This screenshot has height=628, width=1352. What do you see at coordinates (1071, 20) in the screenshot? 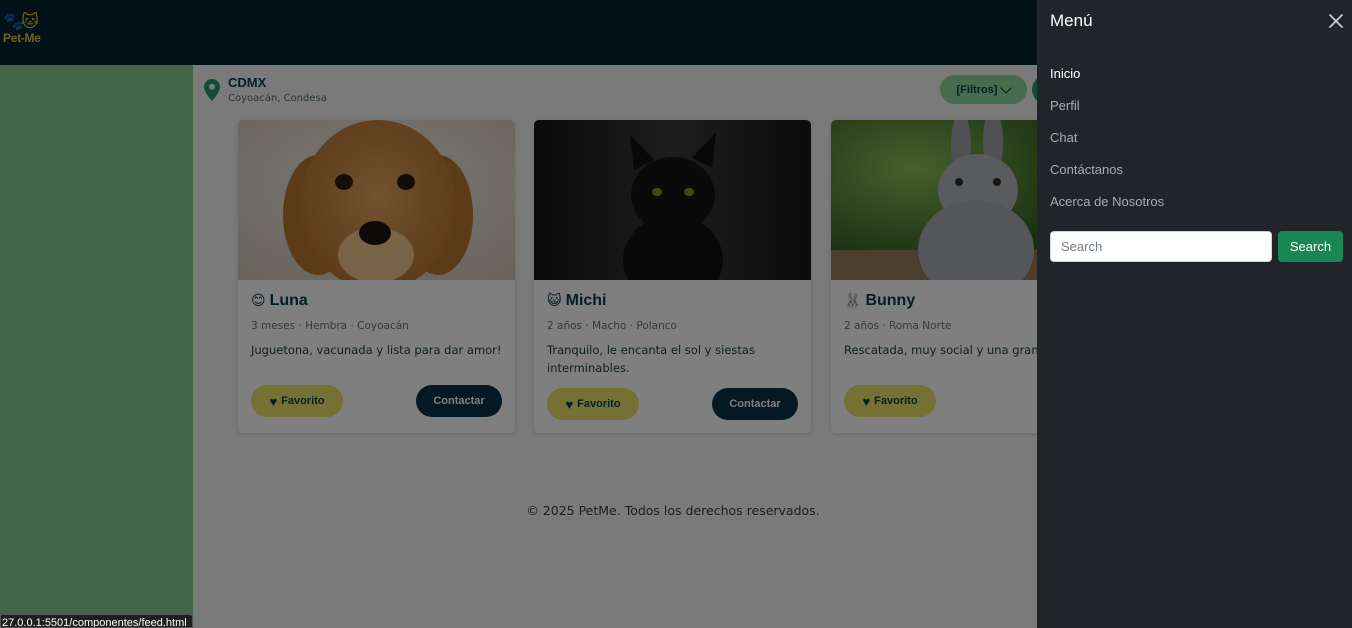
I see `menu-title: Menú` at bounding box center [1071, 20].